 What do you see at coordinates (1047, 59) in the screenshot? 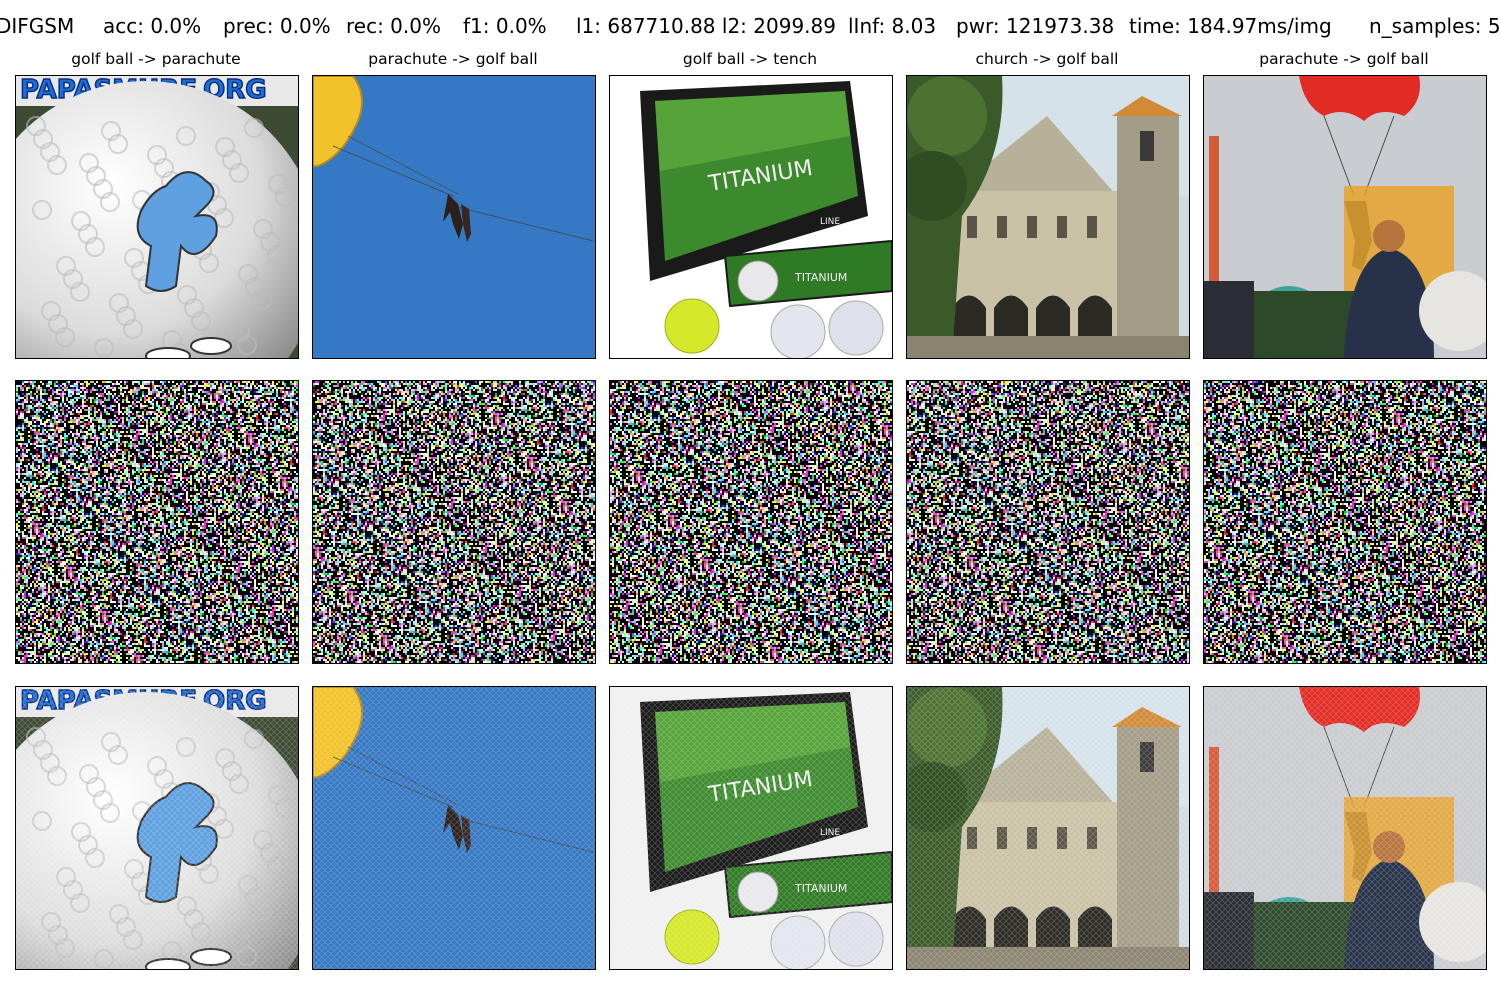
I see `column-title: church -> golf ball` at bounding box center [1047, 59].